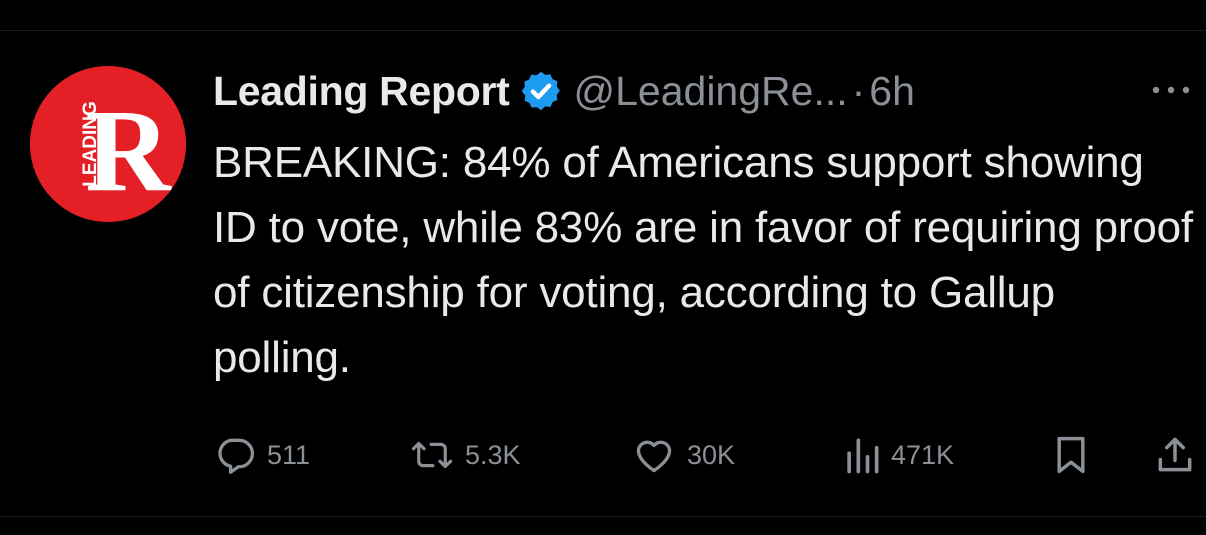  I want to click on avatar-letter: R, so click(128, 150).